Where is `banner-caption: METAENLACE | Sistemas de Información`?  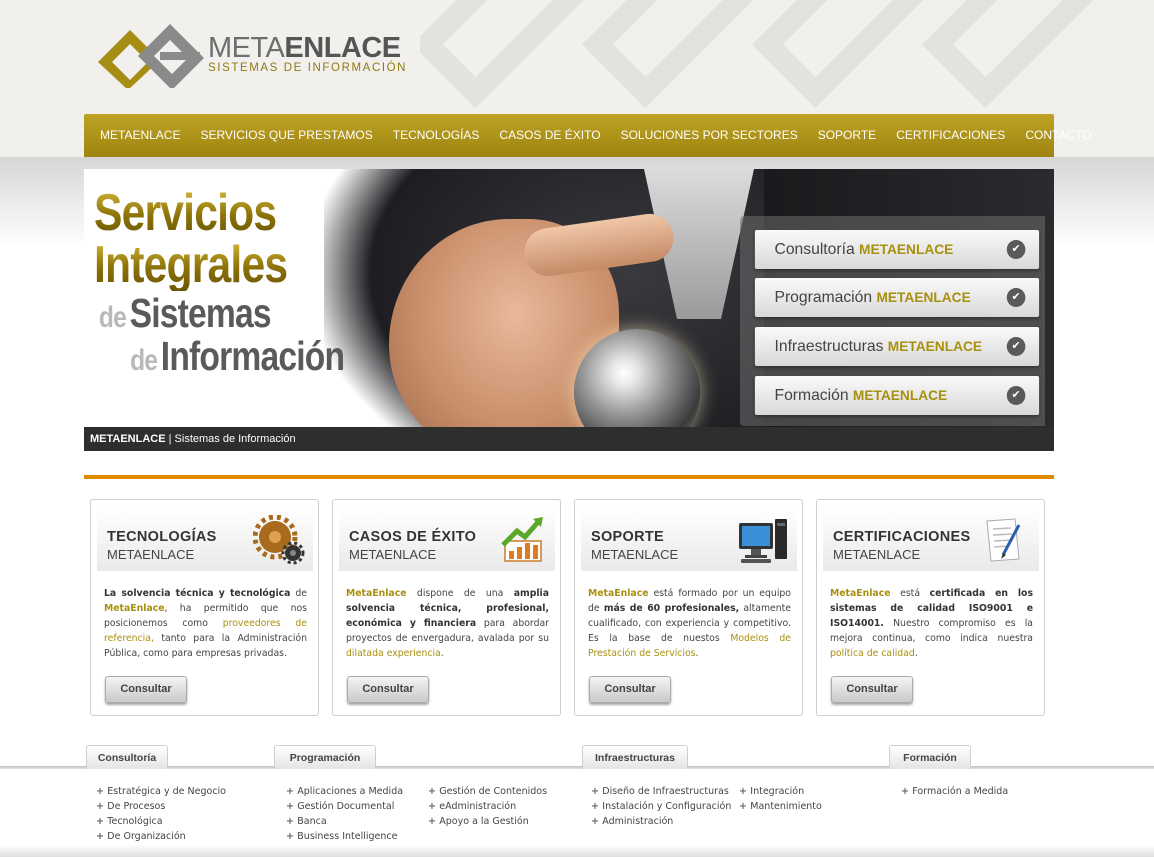 banner-caption: METAENLACE | Sistemas de Información is located at coordinates (569, 439).